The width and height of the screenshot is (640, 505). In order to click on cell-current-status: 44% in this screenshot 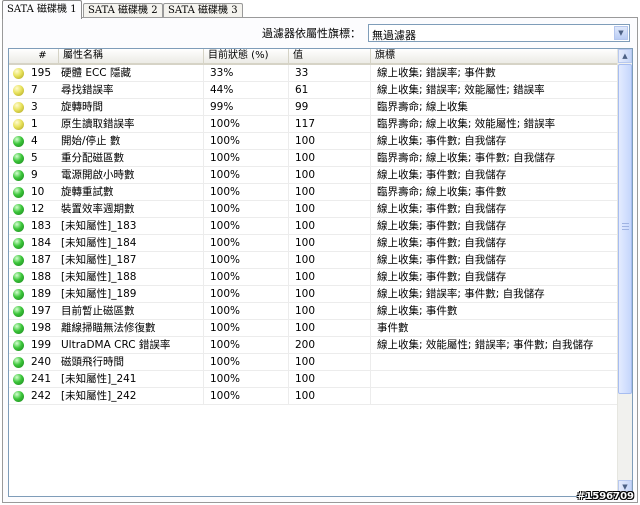, I will do `click(249, 90)`.